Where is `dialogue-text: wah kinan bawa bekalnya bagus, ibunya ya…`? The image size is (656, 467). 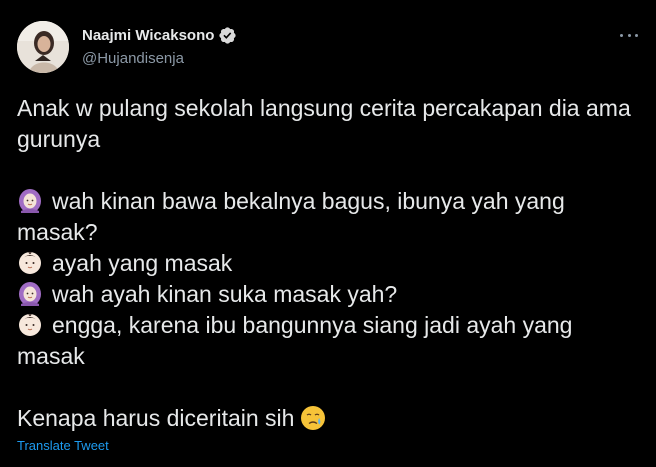 dialogue-text: wah kinan bawa bekalnya bagus, ibunya ya… is located at coordinates (291, 216).